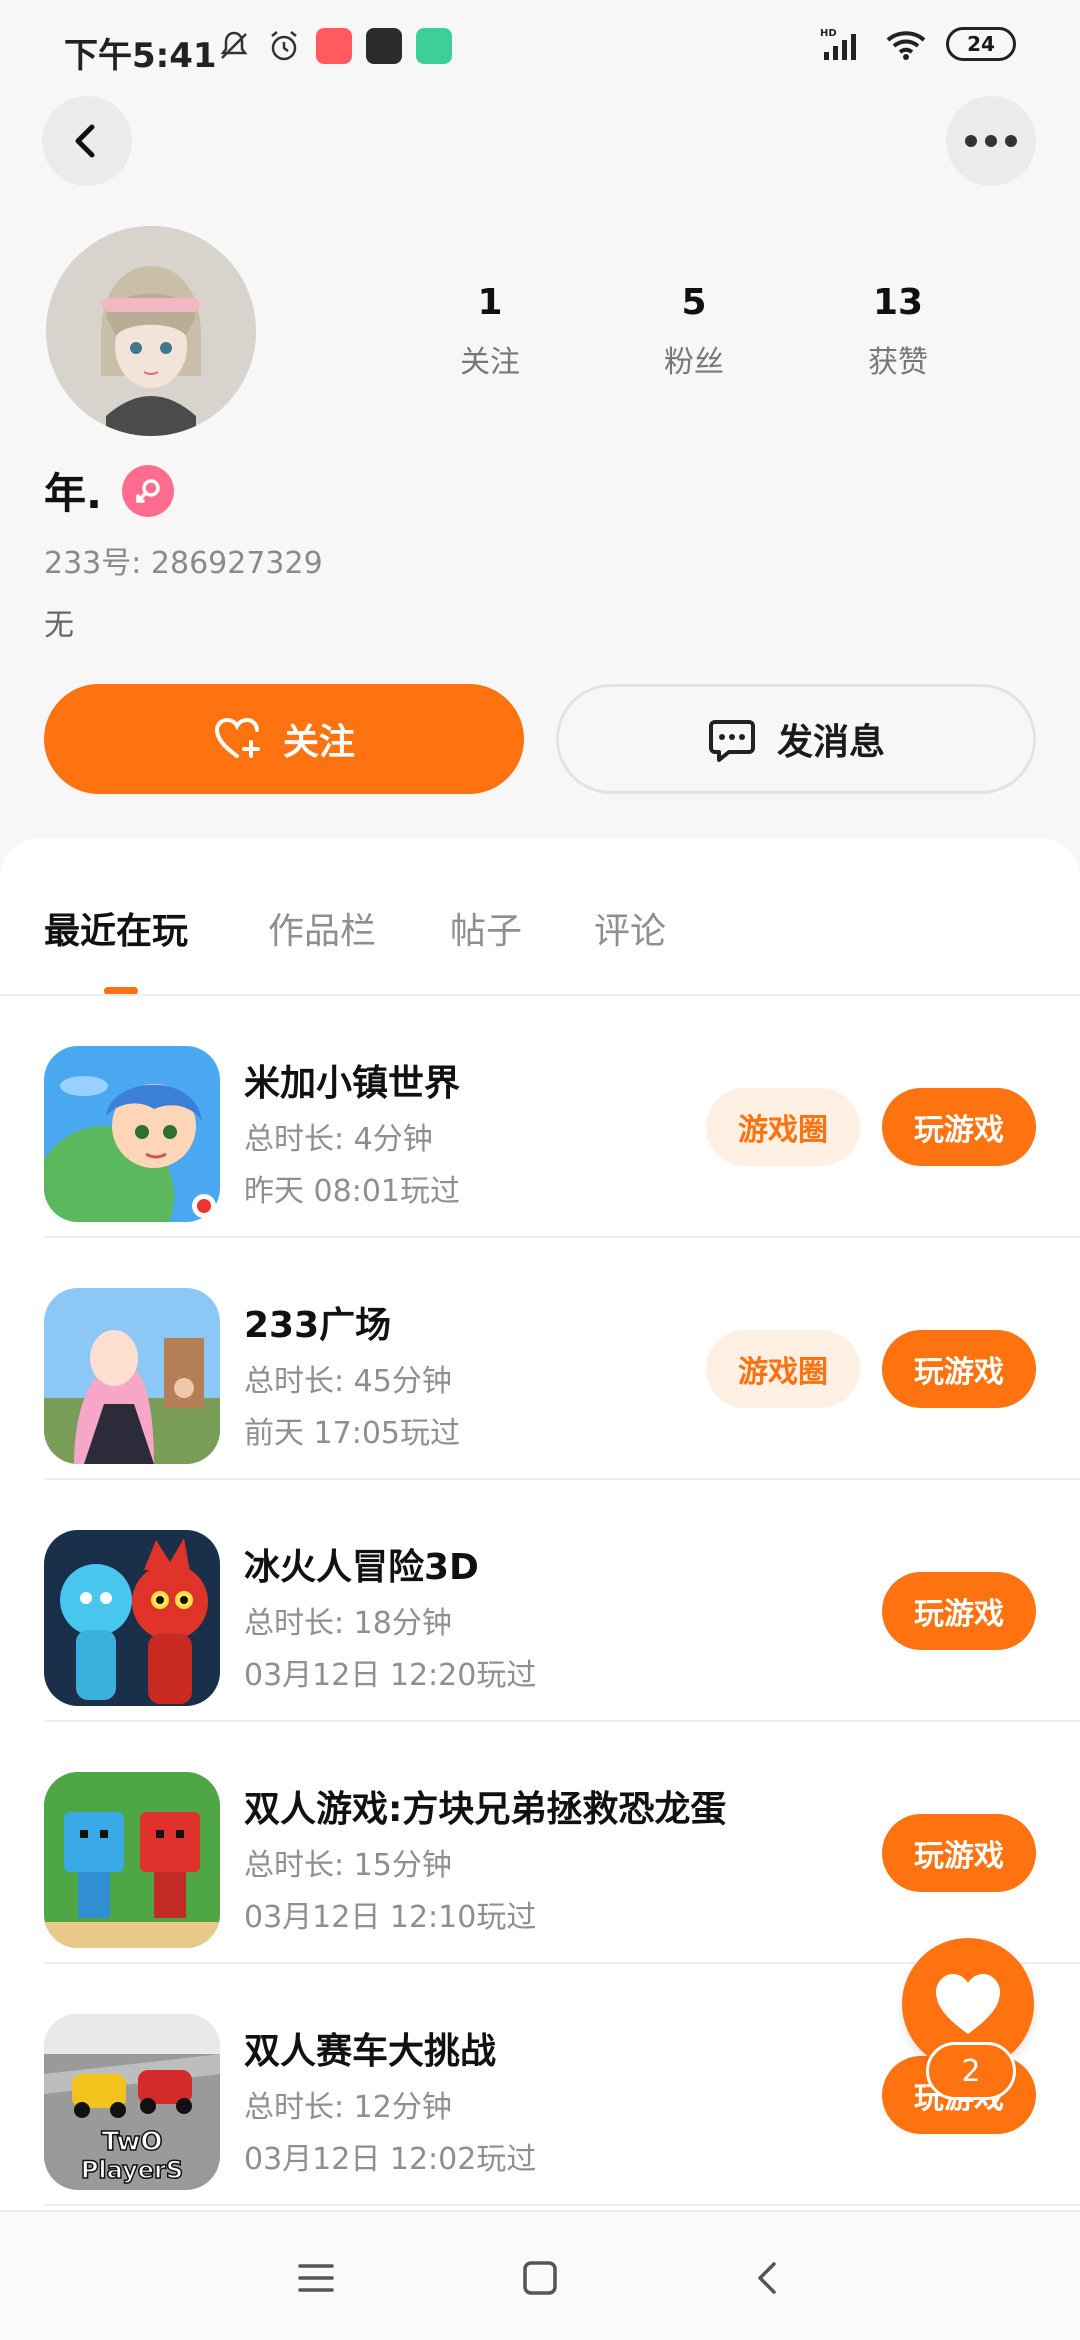 The image size is (1080, 2340). I want to click on status-time: 下午5:41, so click(140, 56).